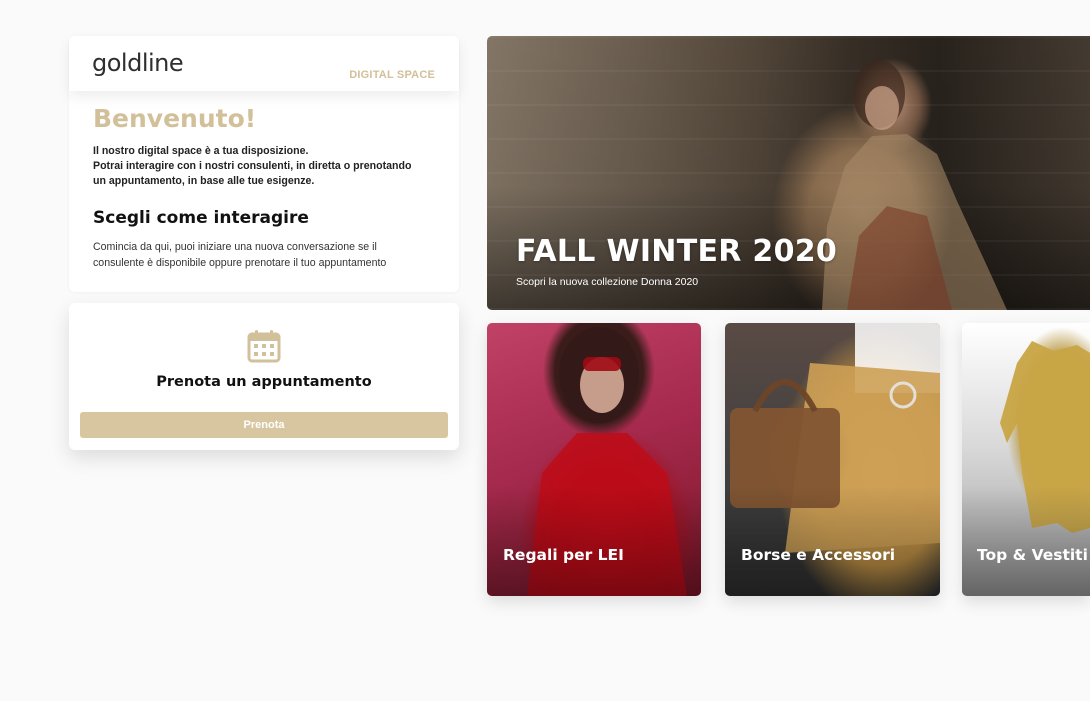 Image resolution: width=1090 pixels, height=701 pixels. Describe the element at coordinates (264, 63) in the screenshot. I see `header-bar: goldline DIGITAL SPACE` at that location.